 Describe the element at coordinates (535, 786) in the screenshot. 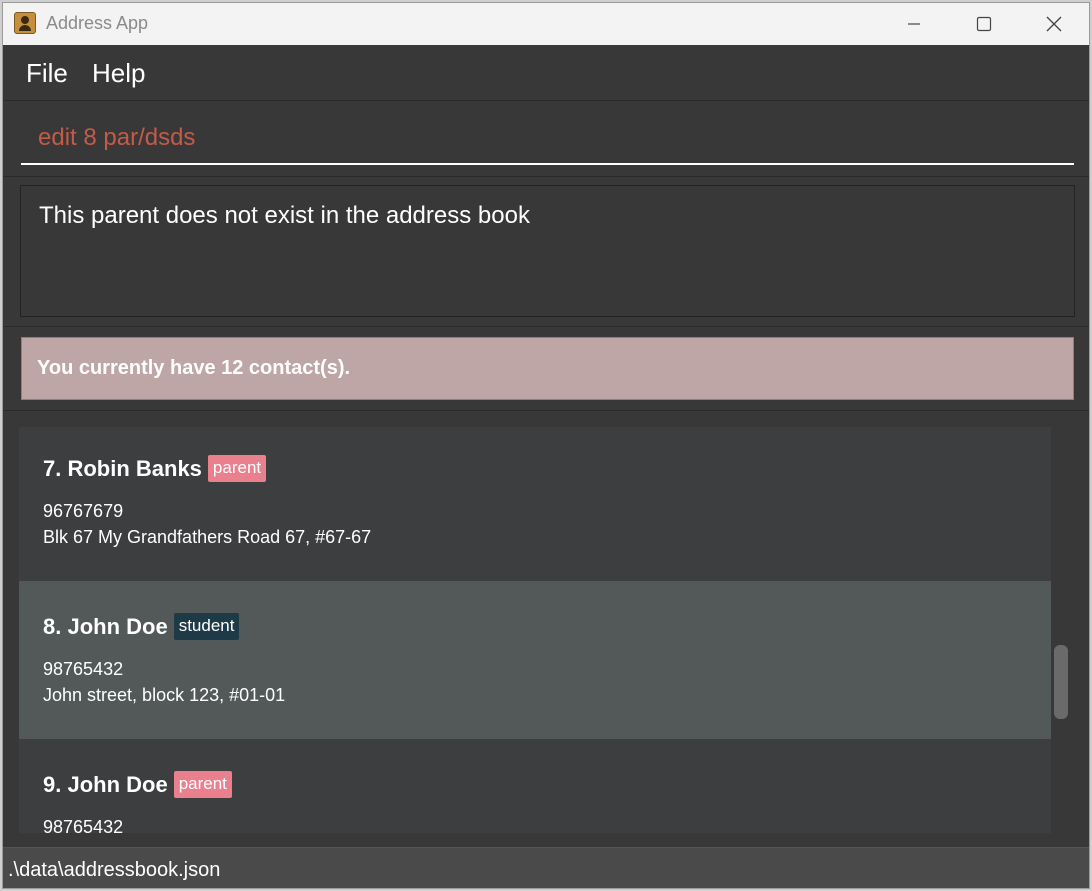

I see `contact-card: 9. John Doe parent 98765432` at that location.